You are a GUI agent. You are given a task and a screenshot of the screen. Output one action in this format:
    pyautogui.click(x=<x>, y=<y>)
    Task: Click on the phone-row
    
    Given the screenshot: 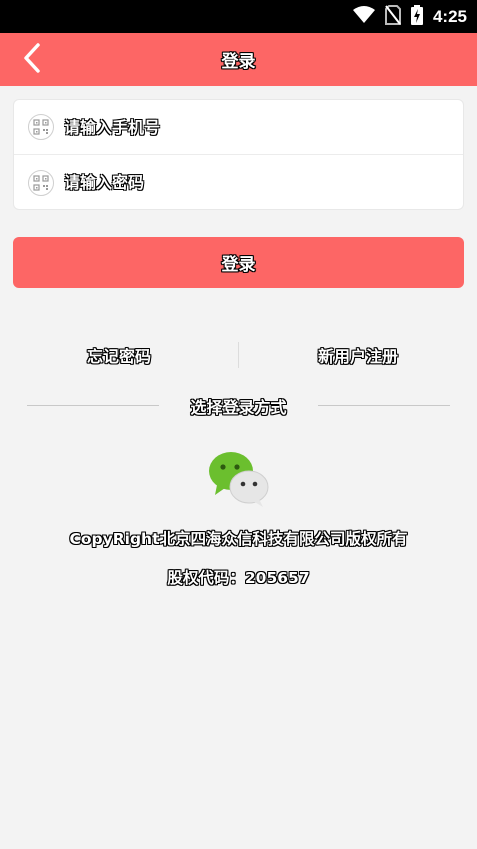 What is the action you would take?
    pyautogui.click(x=238, y=127)
    